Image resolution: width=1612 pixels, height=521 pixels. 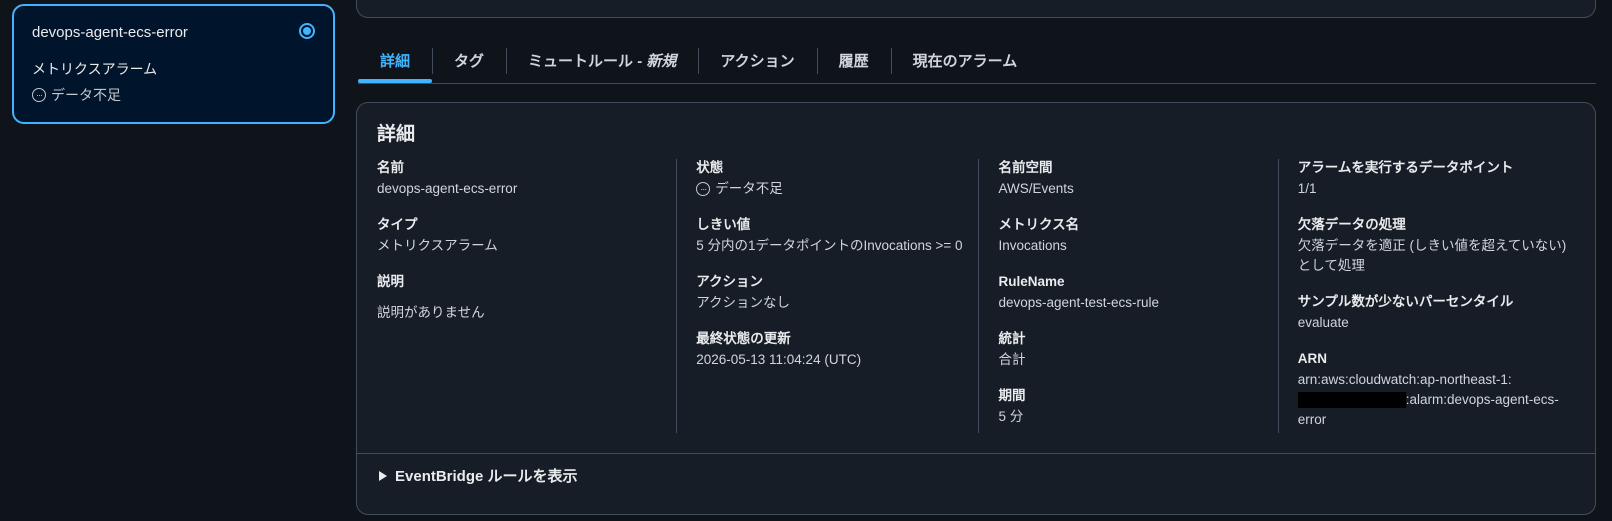 What do you see at coordinates (853, 63) in the screenshot?
I see `tab-history: 履歴` at bounding box center [853, 63].